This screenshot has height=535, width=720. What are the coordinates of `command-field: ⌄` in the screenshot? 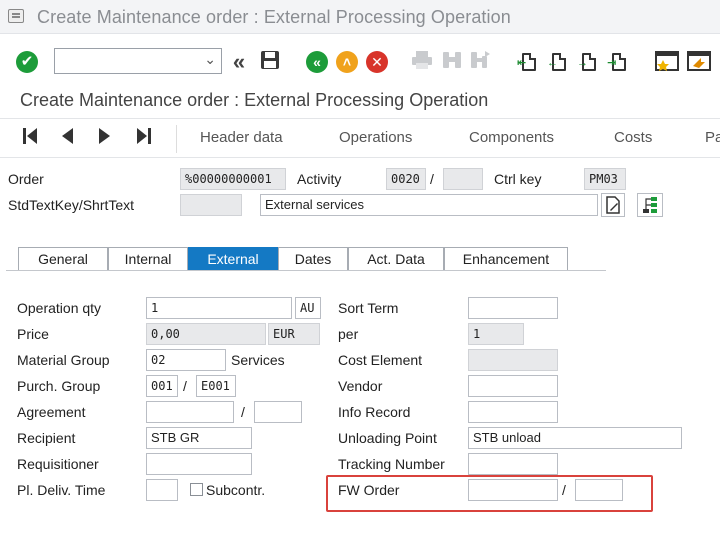 It's located at (138, 61).